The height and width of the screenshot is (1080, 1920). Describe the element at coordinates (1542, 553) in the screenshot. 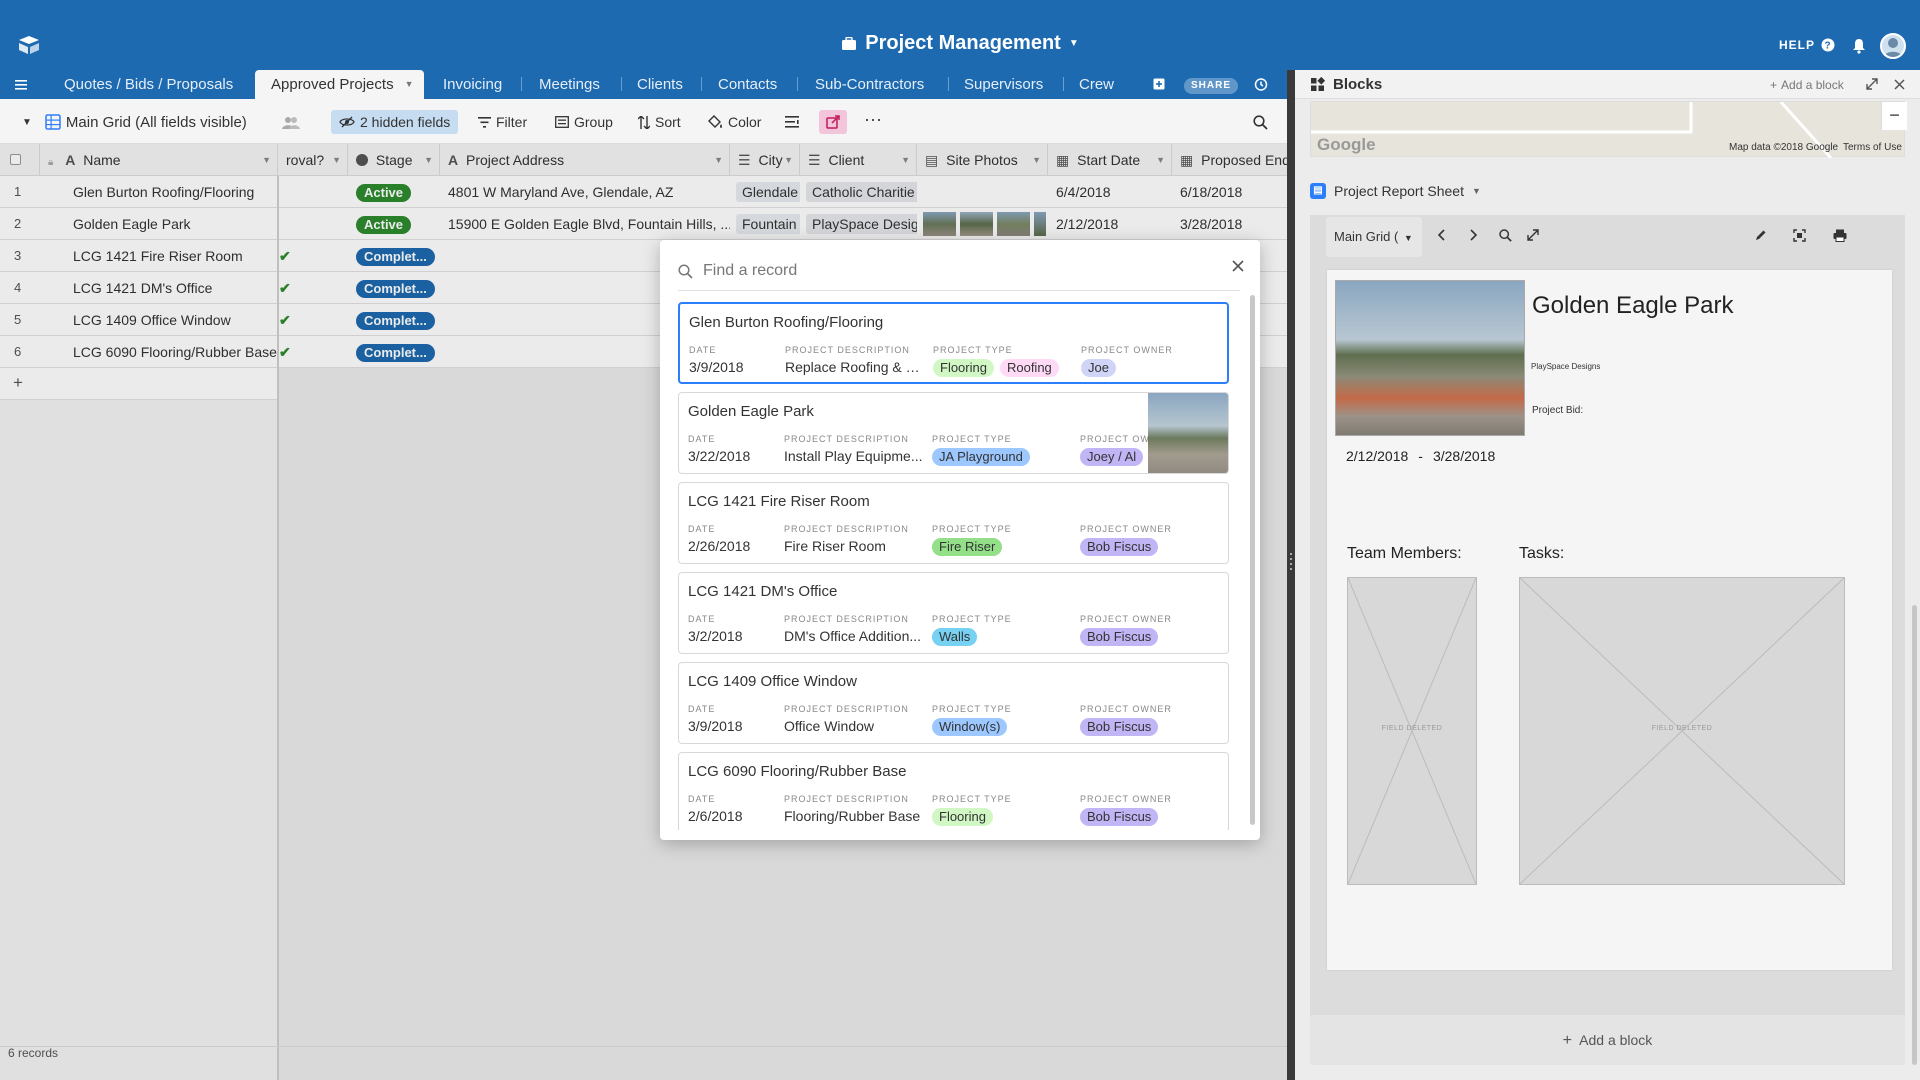

I see `tasks-label: Tasks:` at that location.